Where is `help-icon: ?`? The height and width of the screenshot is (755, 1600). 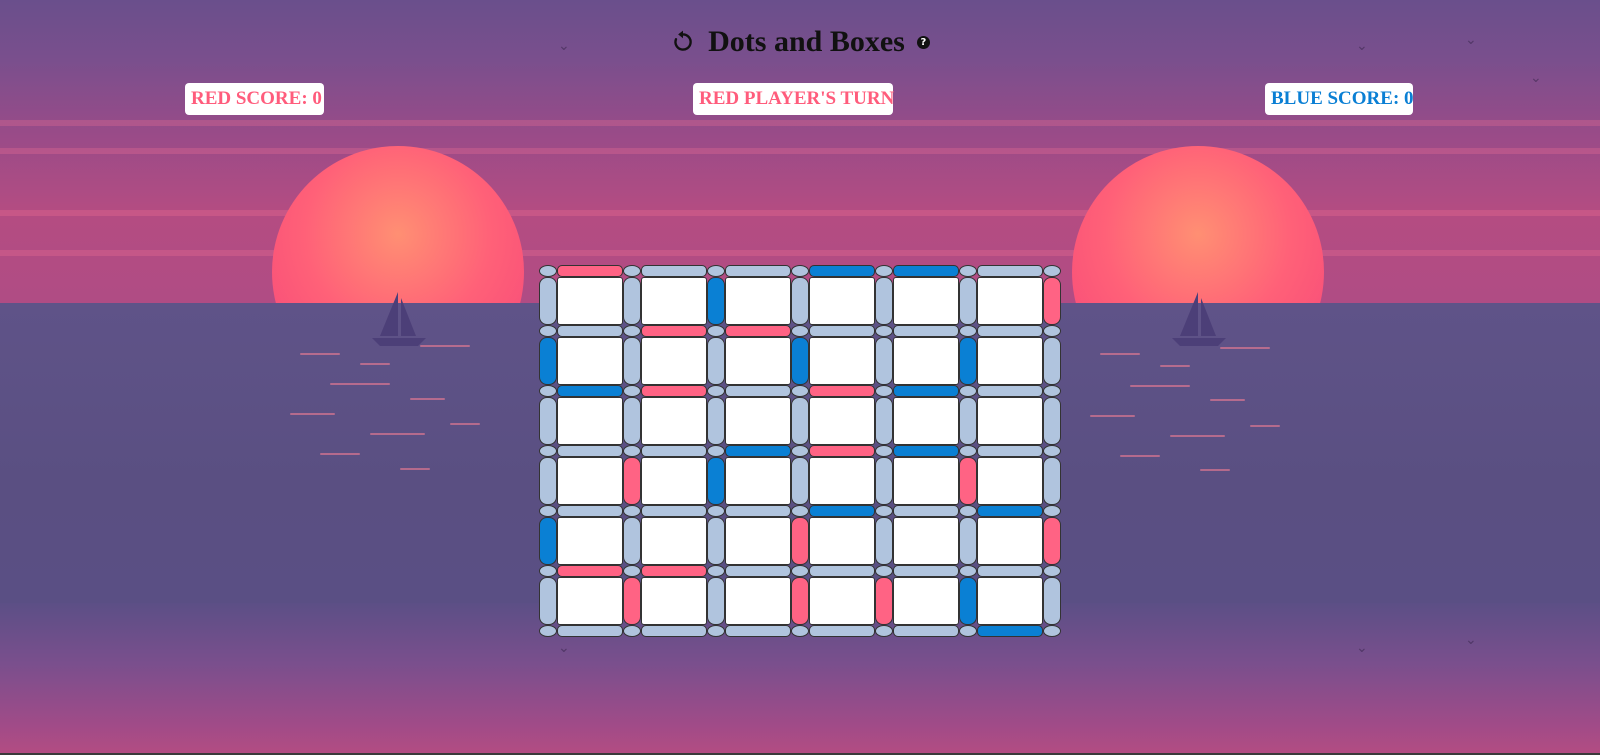
help-icon: ? is located at coordinates (923, 42).